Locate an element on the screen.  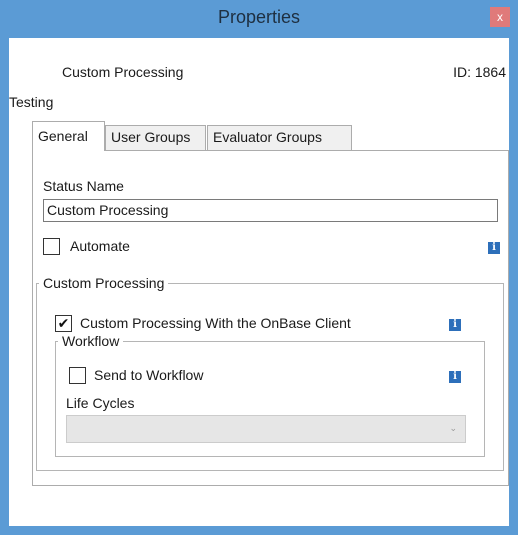
automate-checkbox is located at coordinates (51, 246).